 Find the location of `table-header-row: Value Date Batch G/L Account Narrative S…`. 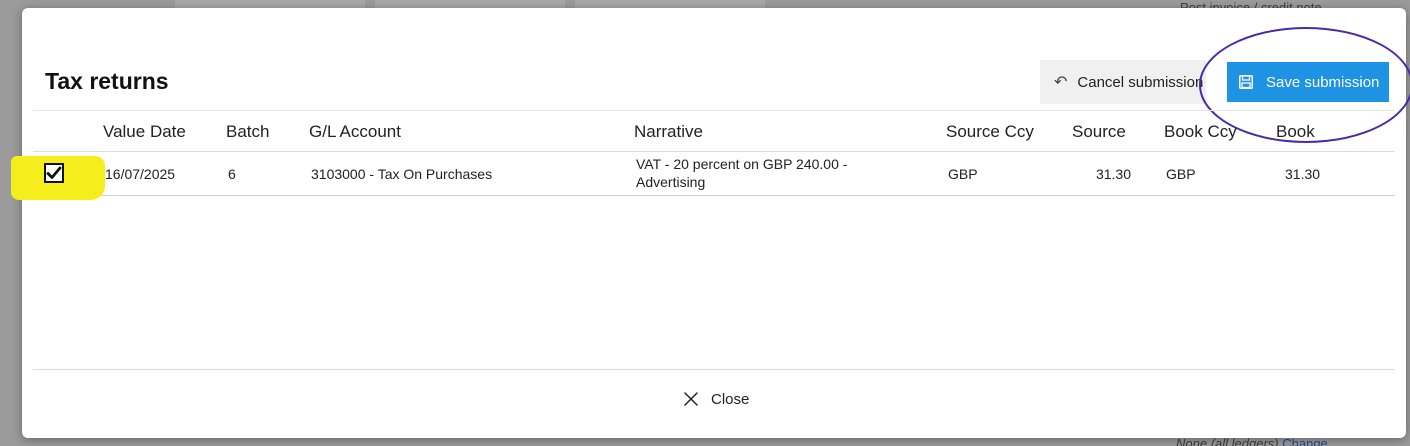

table-header-row: Value Date Batch G/L Account Narrative S… is located at coordinates (714, 131).